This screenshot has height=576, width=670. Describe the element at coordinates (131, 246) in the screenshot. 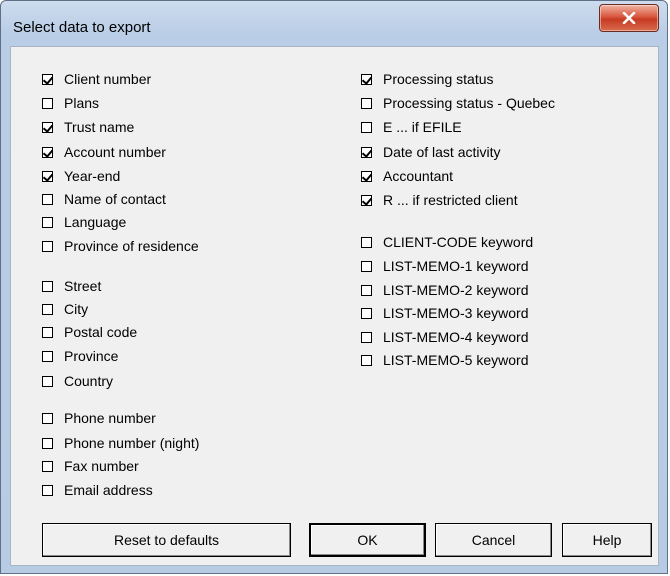

I see `checkbox-label: Province of residence` at that location.